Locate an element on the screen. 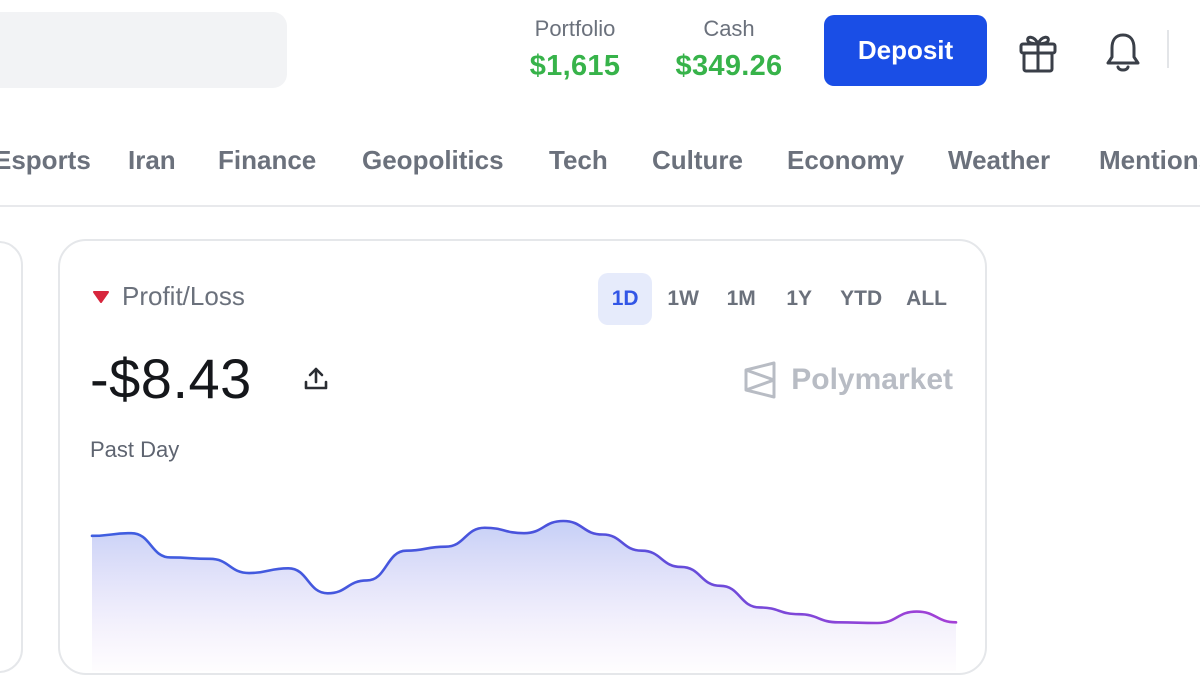 Image resolution: width=1200 pixels, height=675 pixels. category-culture: Culture is located at coordinates (697, 160).